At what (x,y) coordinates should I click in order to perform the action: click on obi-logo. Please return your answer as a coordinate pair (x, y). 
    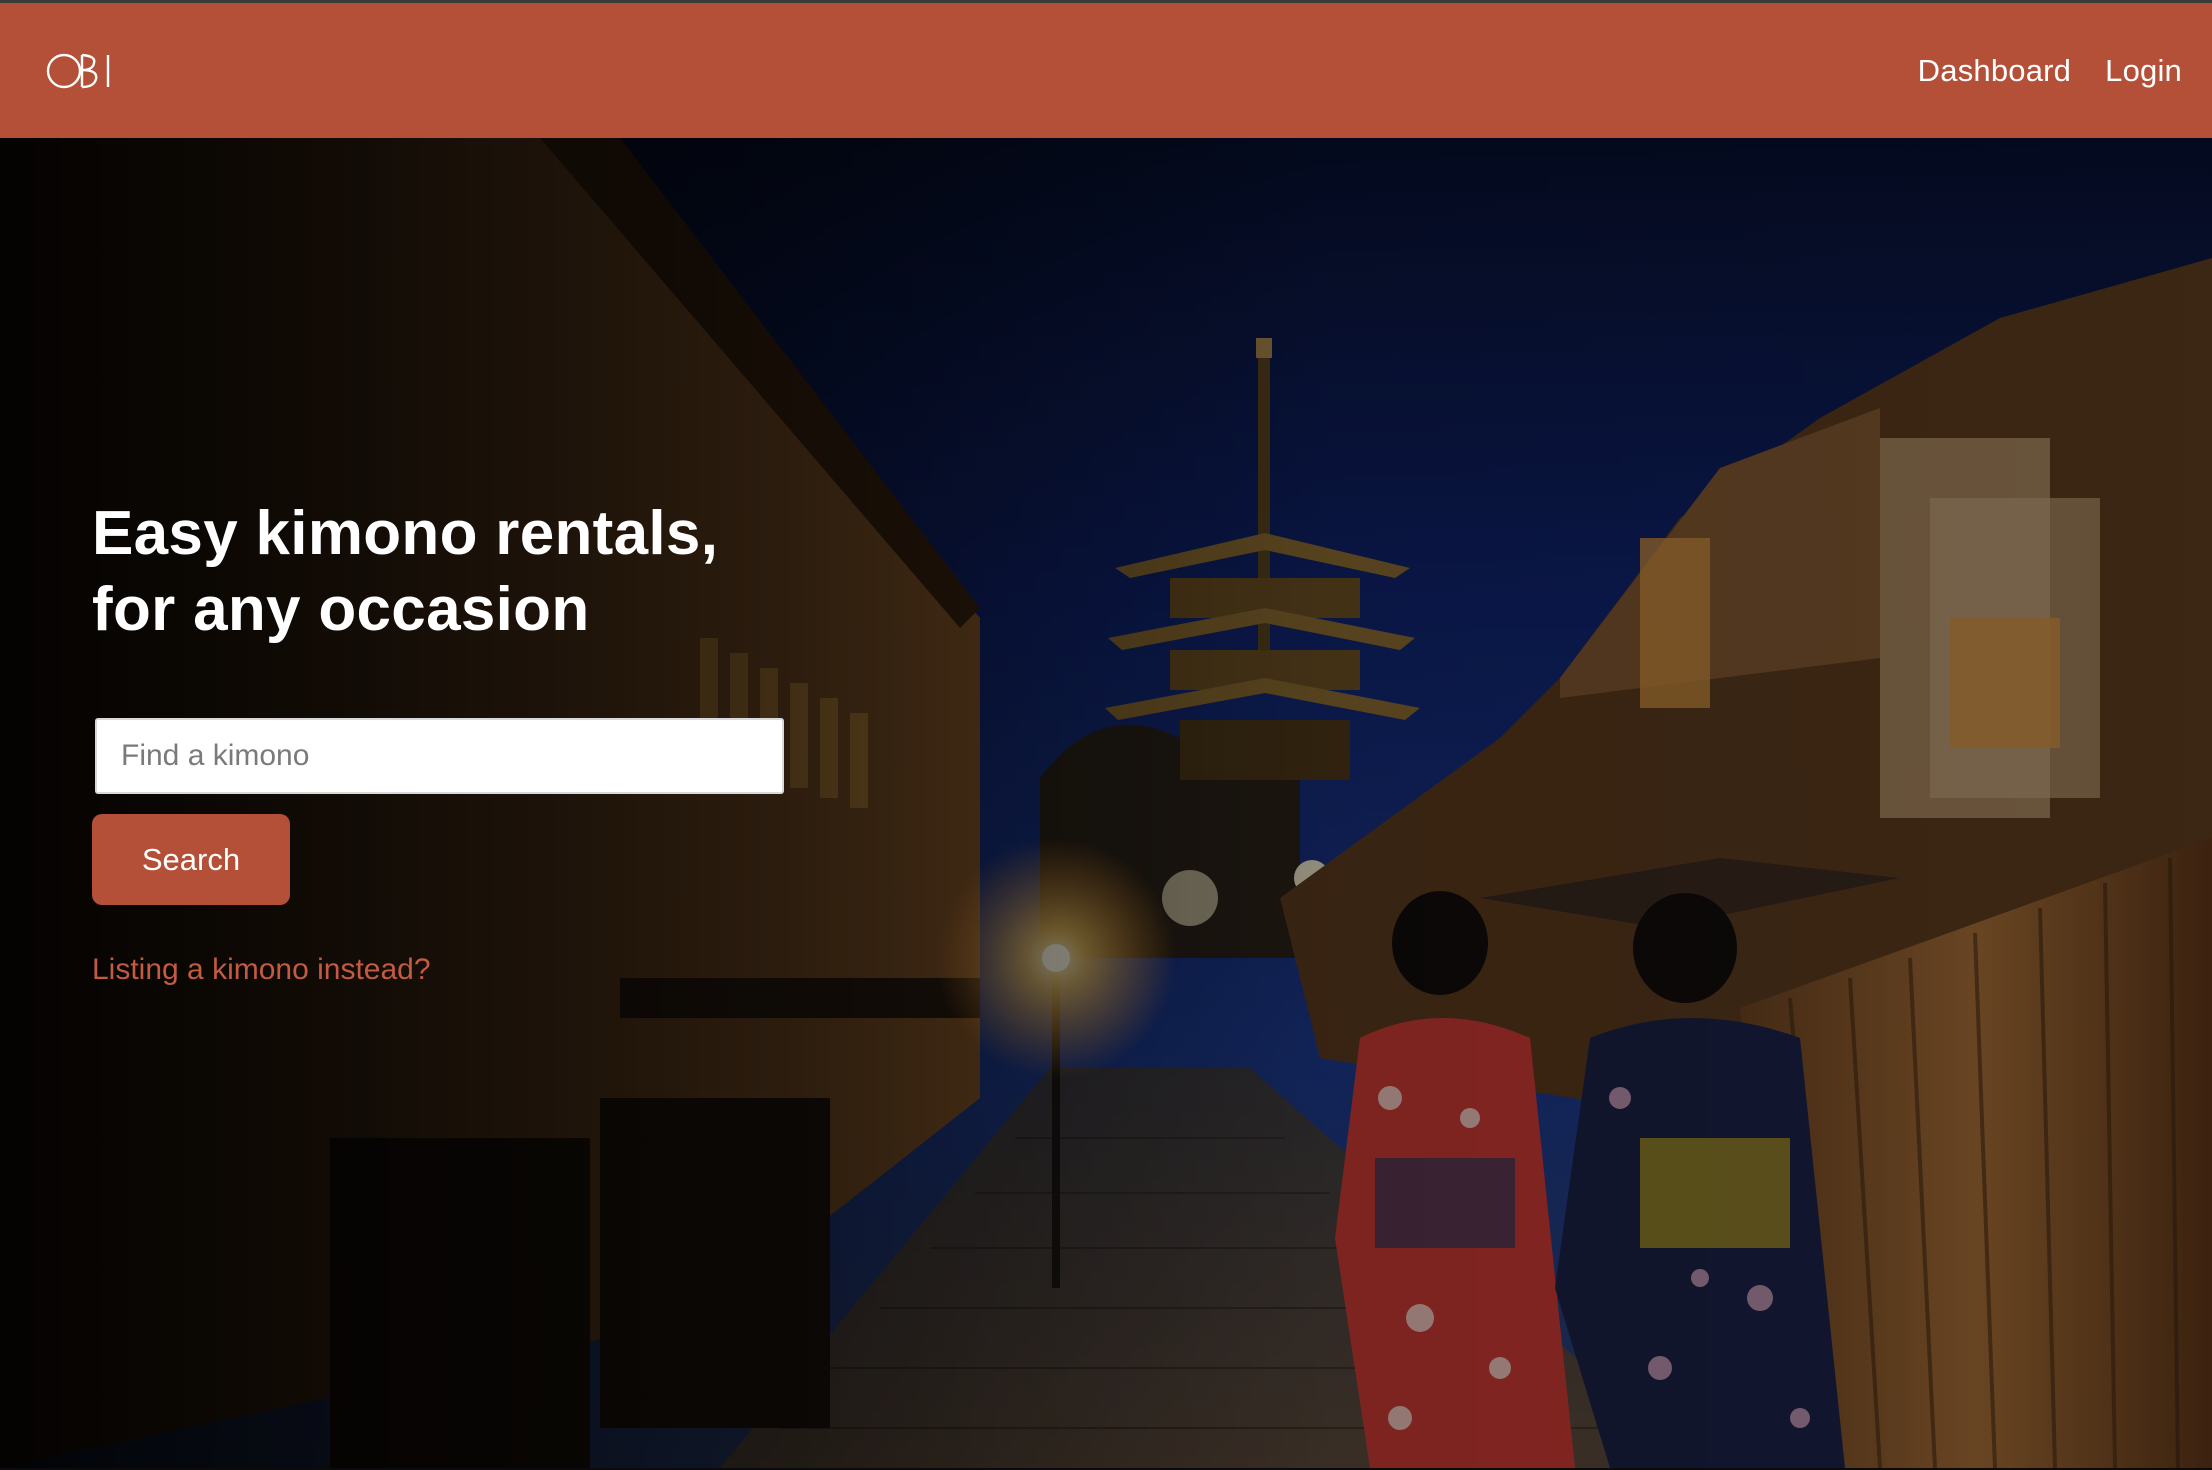
    Looking at the image, I should click on (81, 71).